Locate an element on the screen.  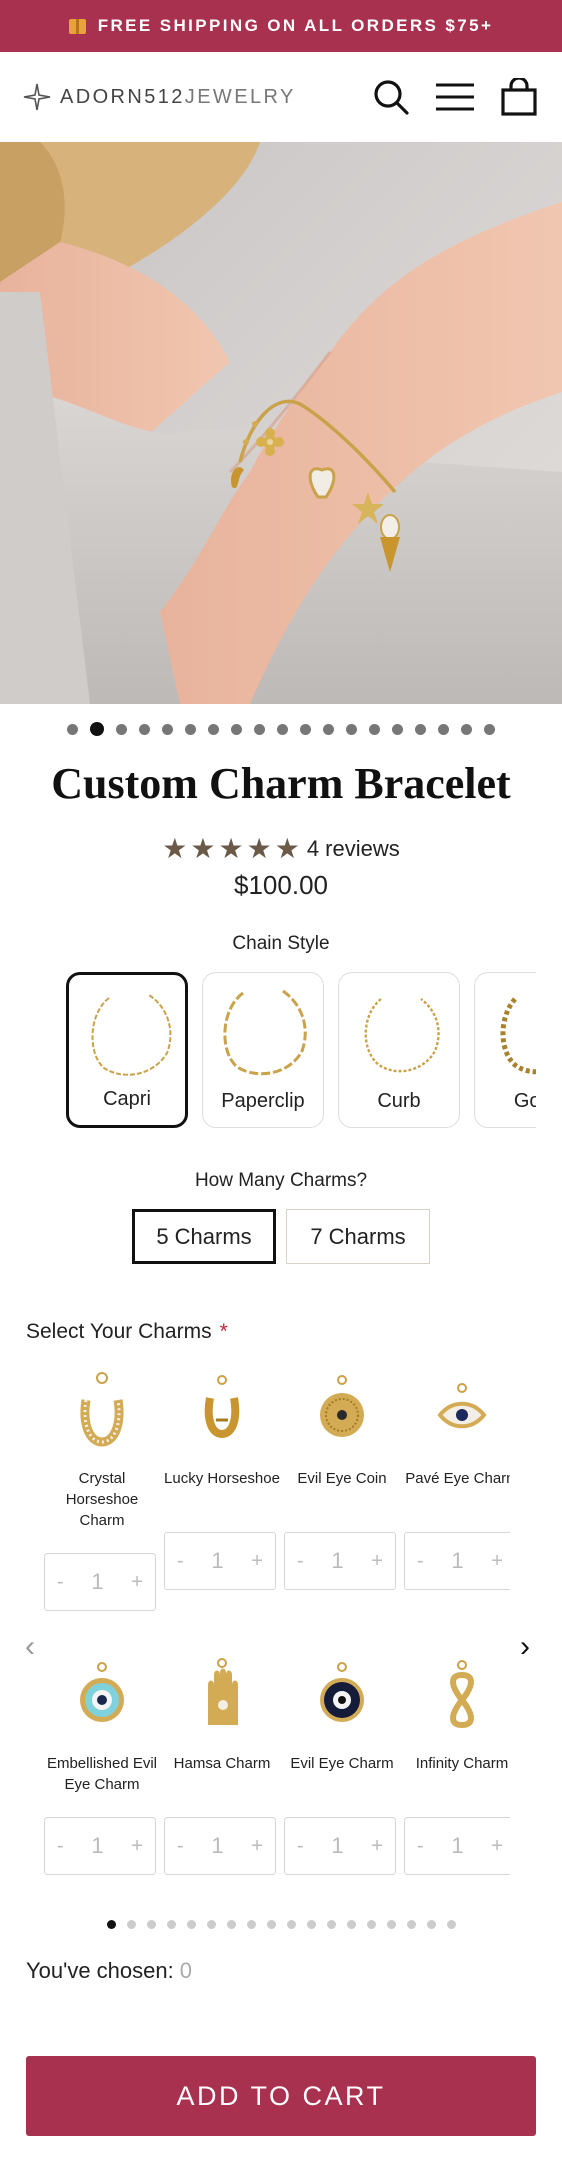
select-charms-label: Select Your Charms * is located at coordinates (127, 1331).